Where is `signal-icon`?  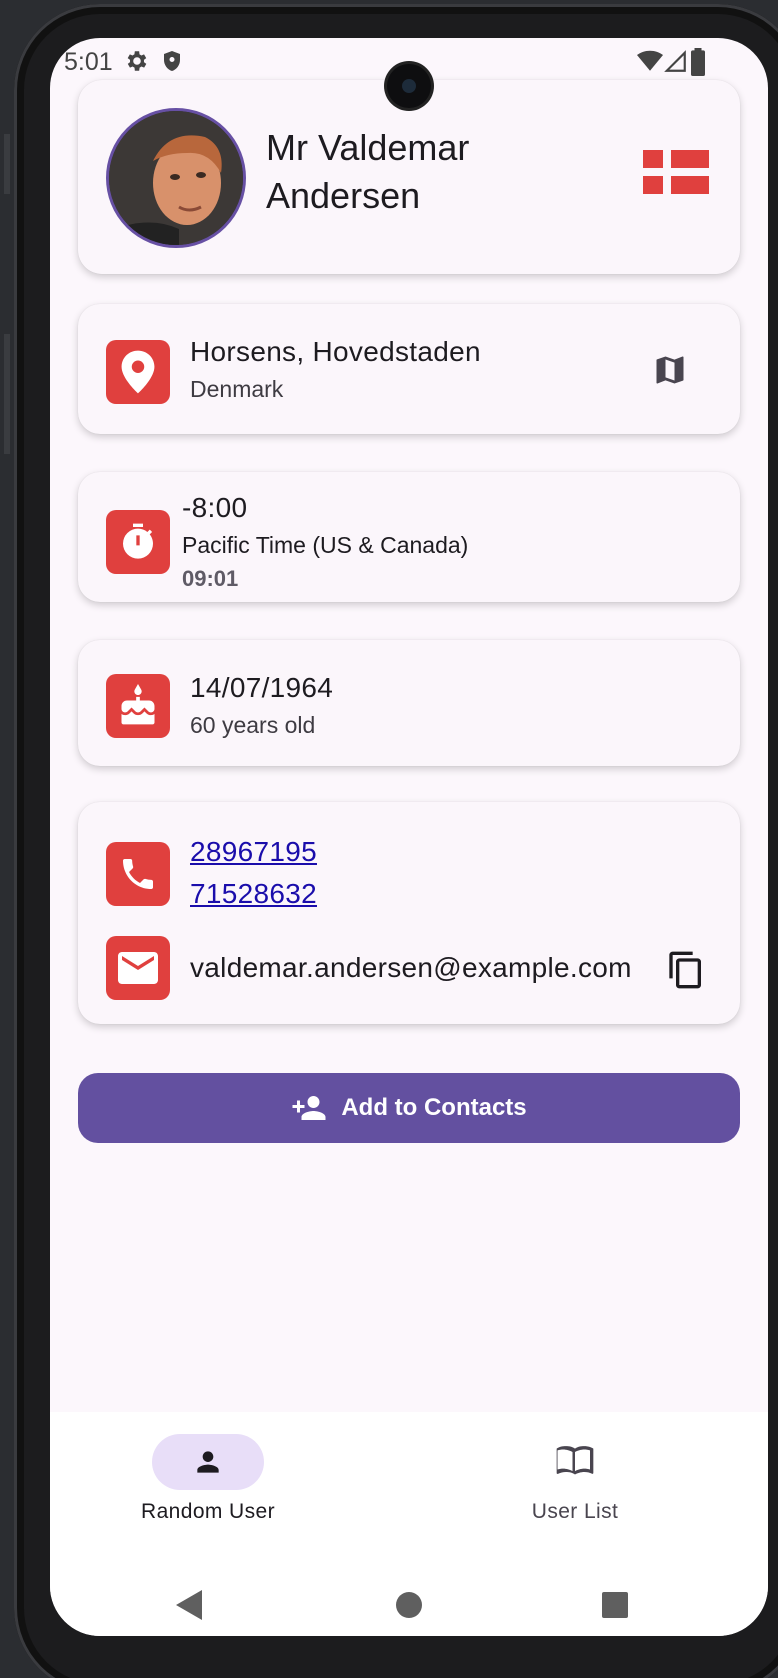
signal-icon is located at coordinates (675, 63).